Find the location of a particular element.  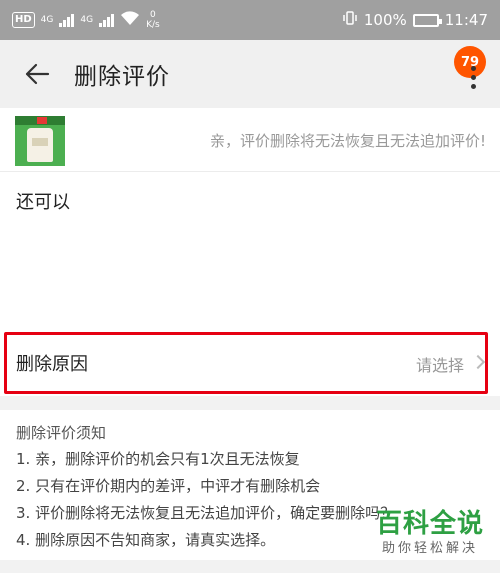

header: 删除评价 79 is located at coordinates (250, 74).